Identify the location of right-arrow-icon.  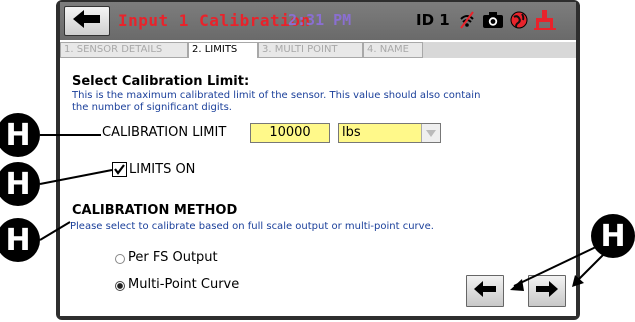
(547, 291).